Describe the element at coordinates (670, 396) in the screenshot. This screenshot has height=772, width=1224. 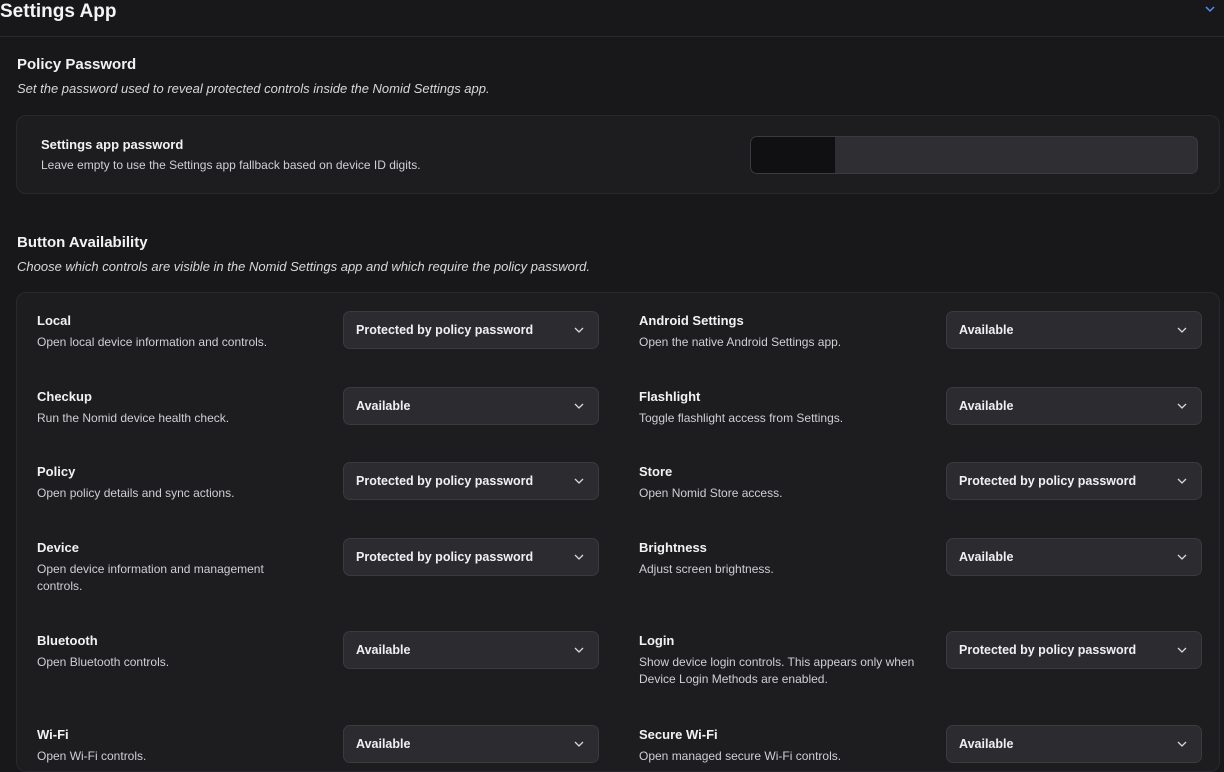
I see `control-label-flashlight: Flashlight` at that location.